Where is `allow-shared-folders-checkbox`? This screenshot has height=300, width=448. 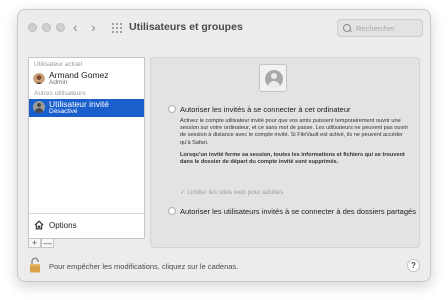
allow-shared-folders-checkbox is located at coordinates (172, 211).